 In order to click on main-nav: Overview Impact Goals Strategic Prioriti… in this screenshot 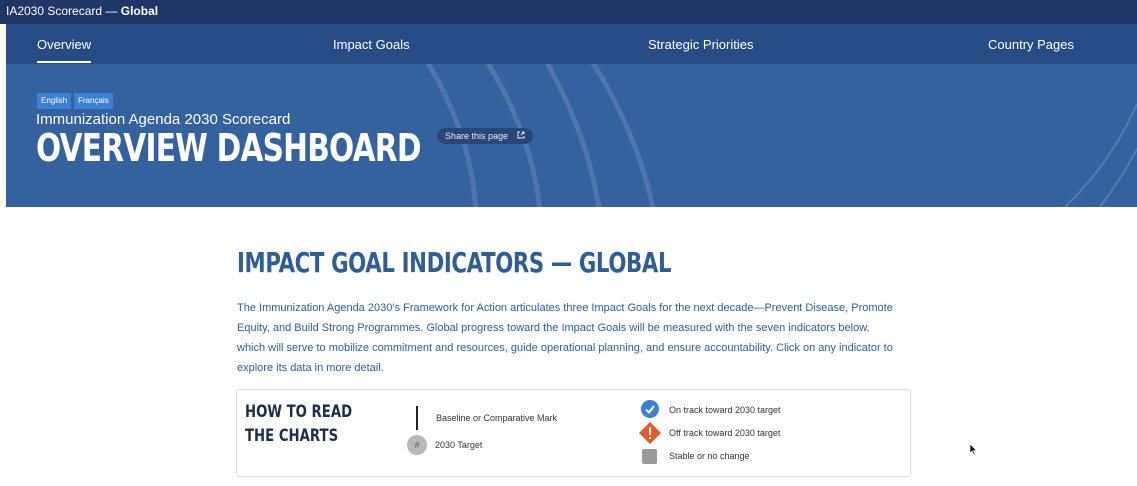, I will do `click(571, 44)`.